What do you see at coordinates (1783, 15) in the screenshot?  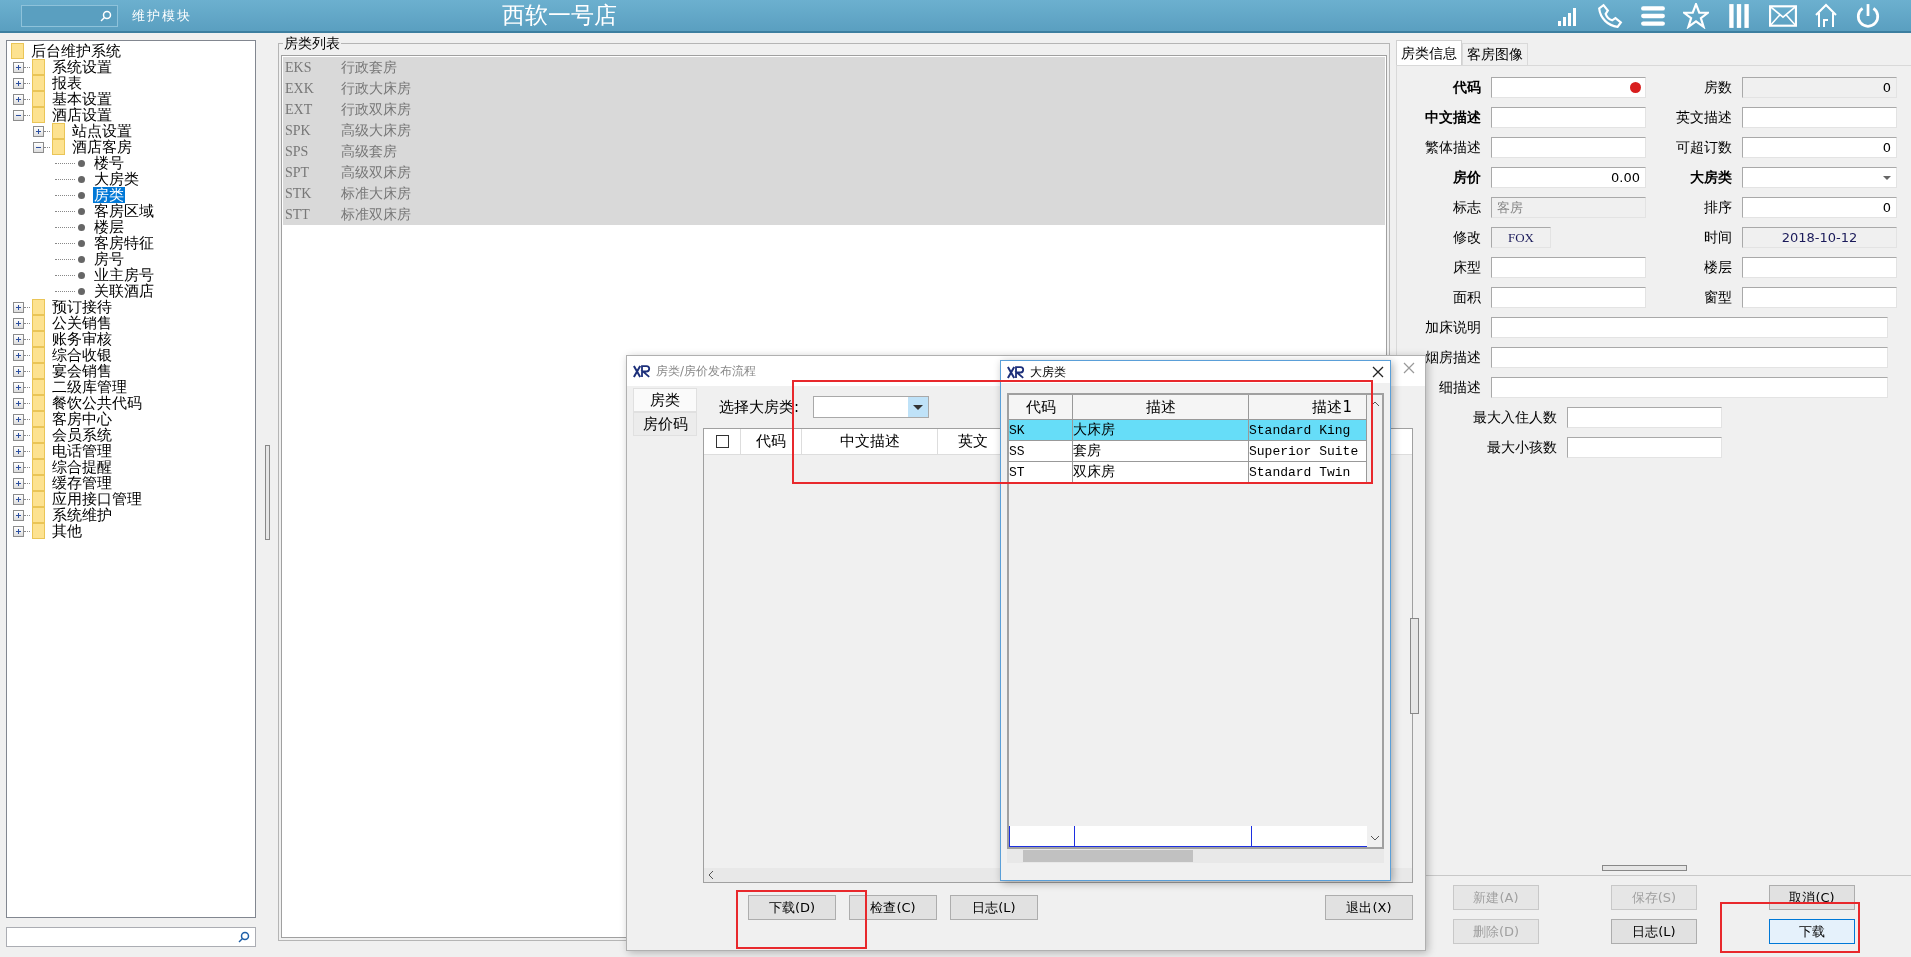 I see `mail-icon` at bounding box center [1783, 15].